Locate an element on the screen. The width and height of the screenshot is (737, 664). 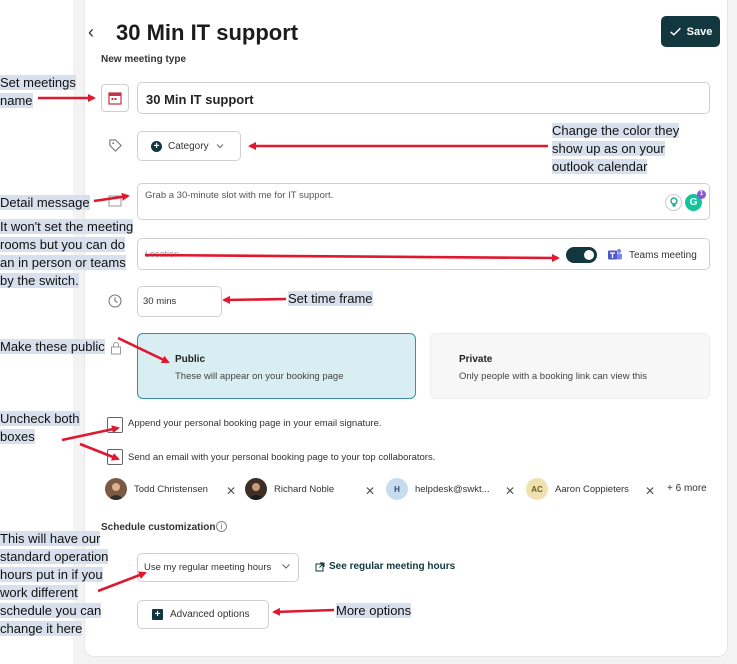
grammarly-icon: G1 is located at coordinates (695, 200).